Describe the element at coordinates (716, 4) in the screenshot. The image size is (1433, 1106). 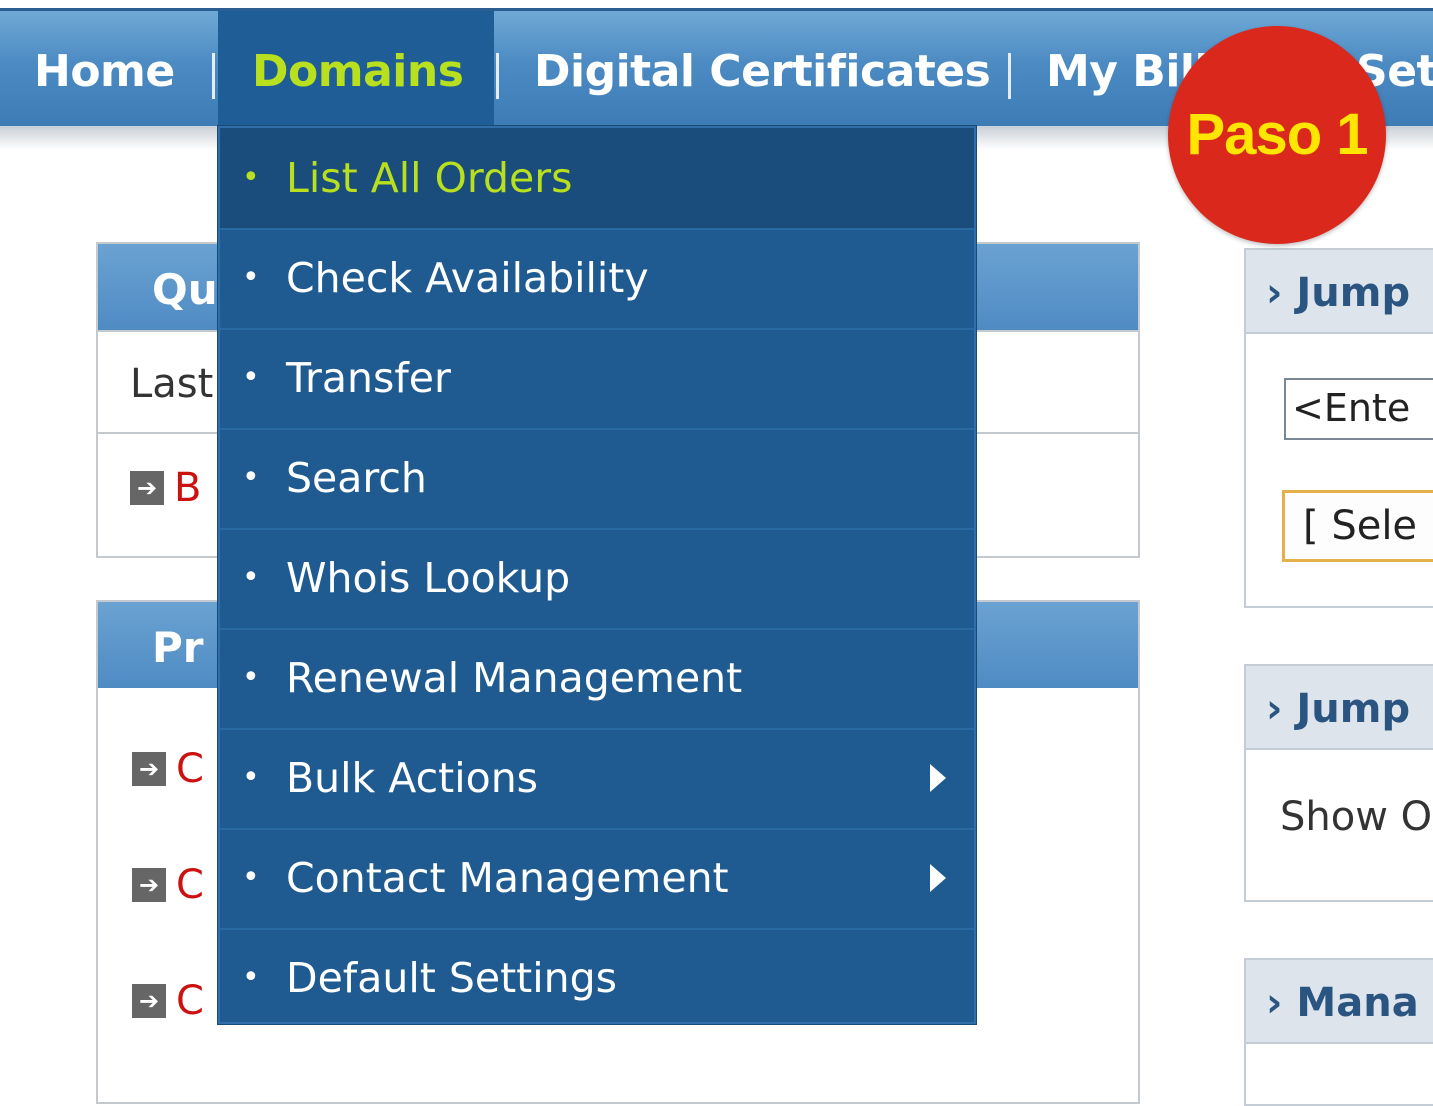
I see `top-border` at that location.